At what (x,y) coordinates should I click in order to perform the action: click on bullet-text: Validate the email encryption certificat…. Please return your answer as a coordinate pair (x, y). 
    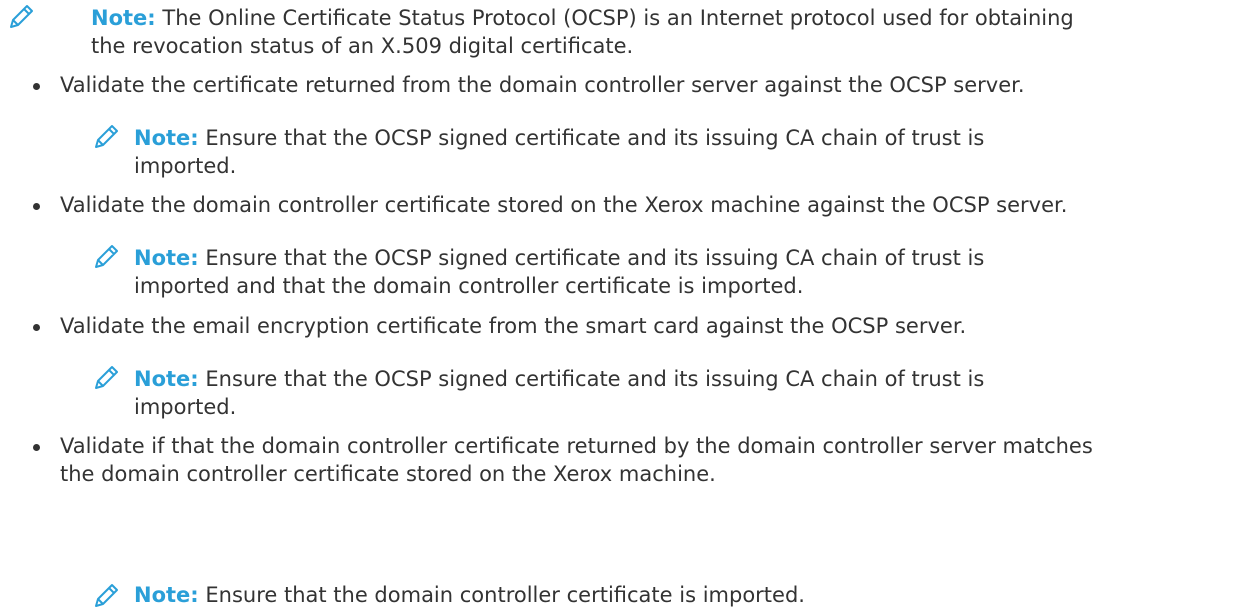
    Looking at the image, I should click on (513, 326).